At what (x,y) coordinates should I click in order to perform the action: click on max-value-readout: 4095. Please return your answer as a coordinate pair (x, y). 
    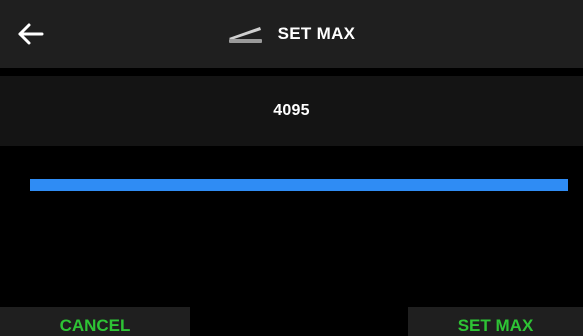
    Looking at the image, I should click on (291, 110).